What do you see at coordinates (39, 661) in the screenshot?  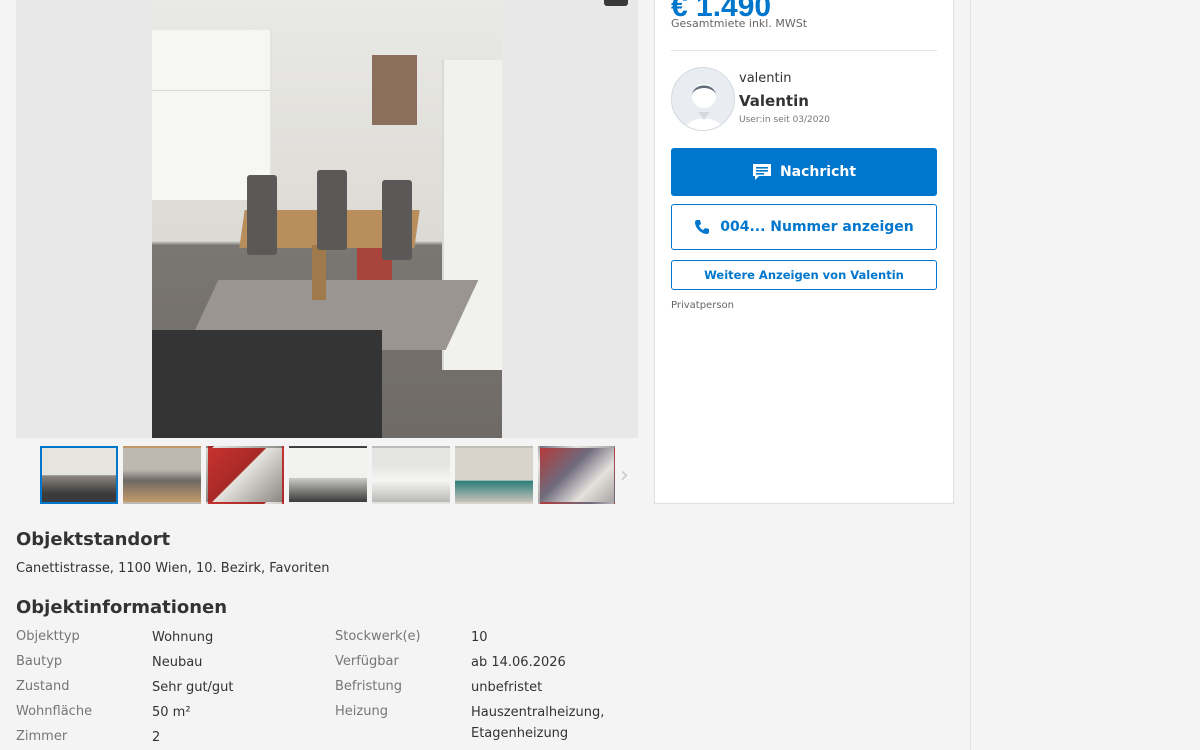 I see `info-label: Bautyp` at bounding box center [39, 661].